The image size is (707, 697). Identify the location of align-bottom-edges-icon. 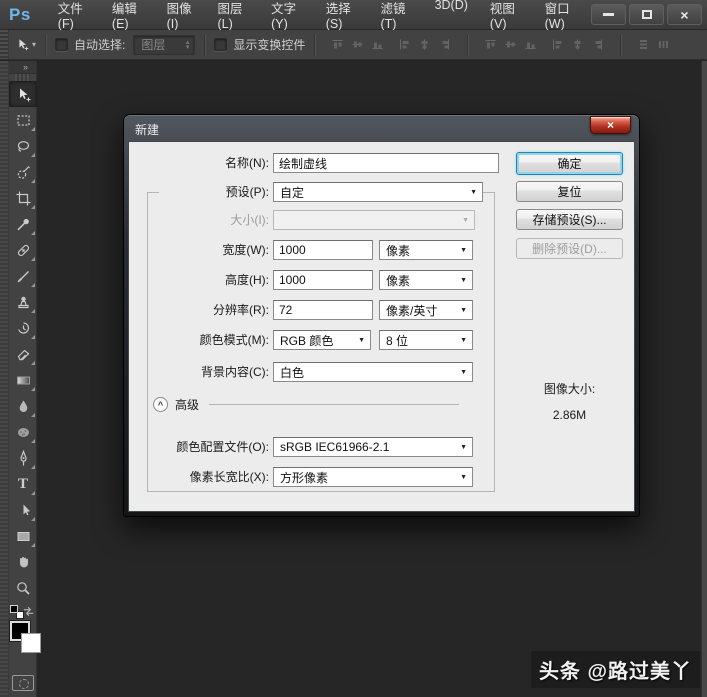
(377, 45).